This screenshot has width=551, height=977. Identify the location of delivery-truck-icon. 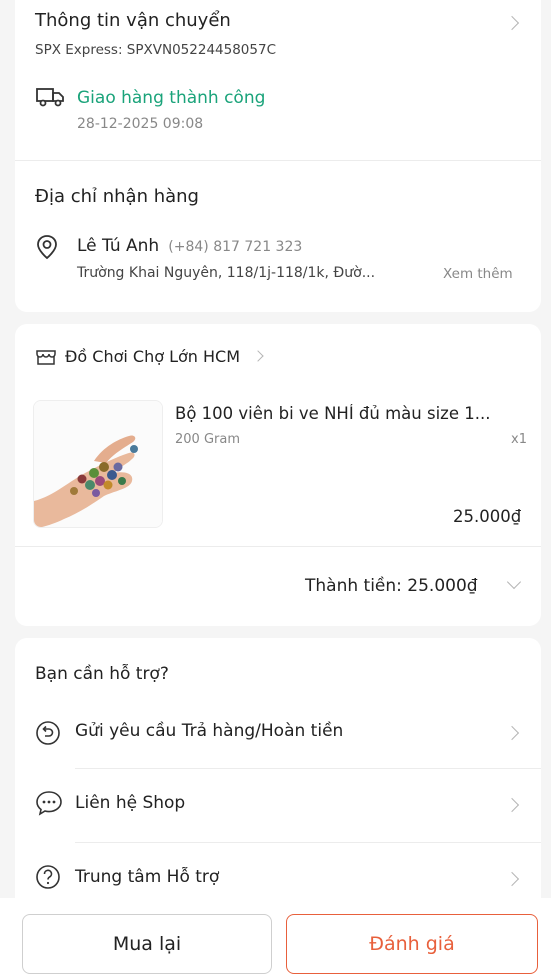
(50, 97).